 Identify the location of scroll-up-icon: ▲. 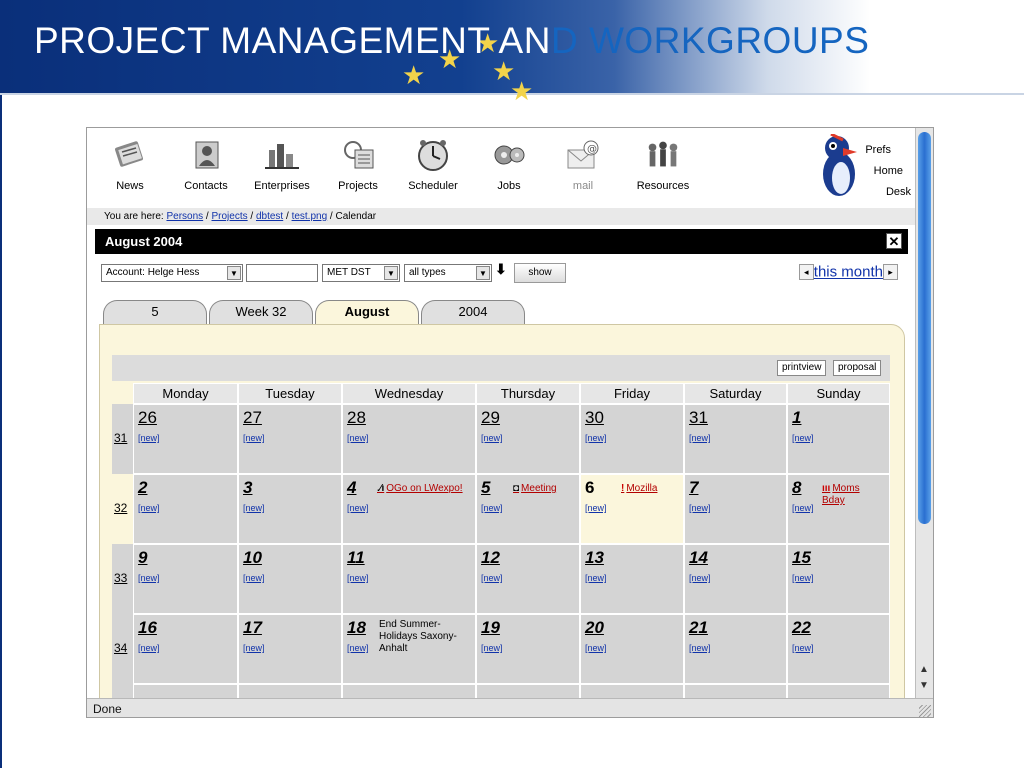
(924, 669).